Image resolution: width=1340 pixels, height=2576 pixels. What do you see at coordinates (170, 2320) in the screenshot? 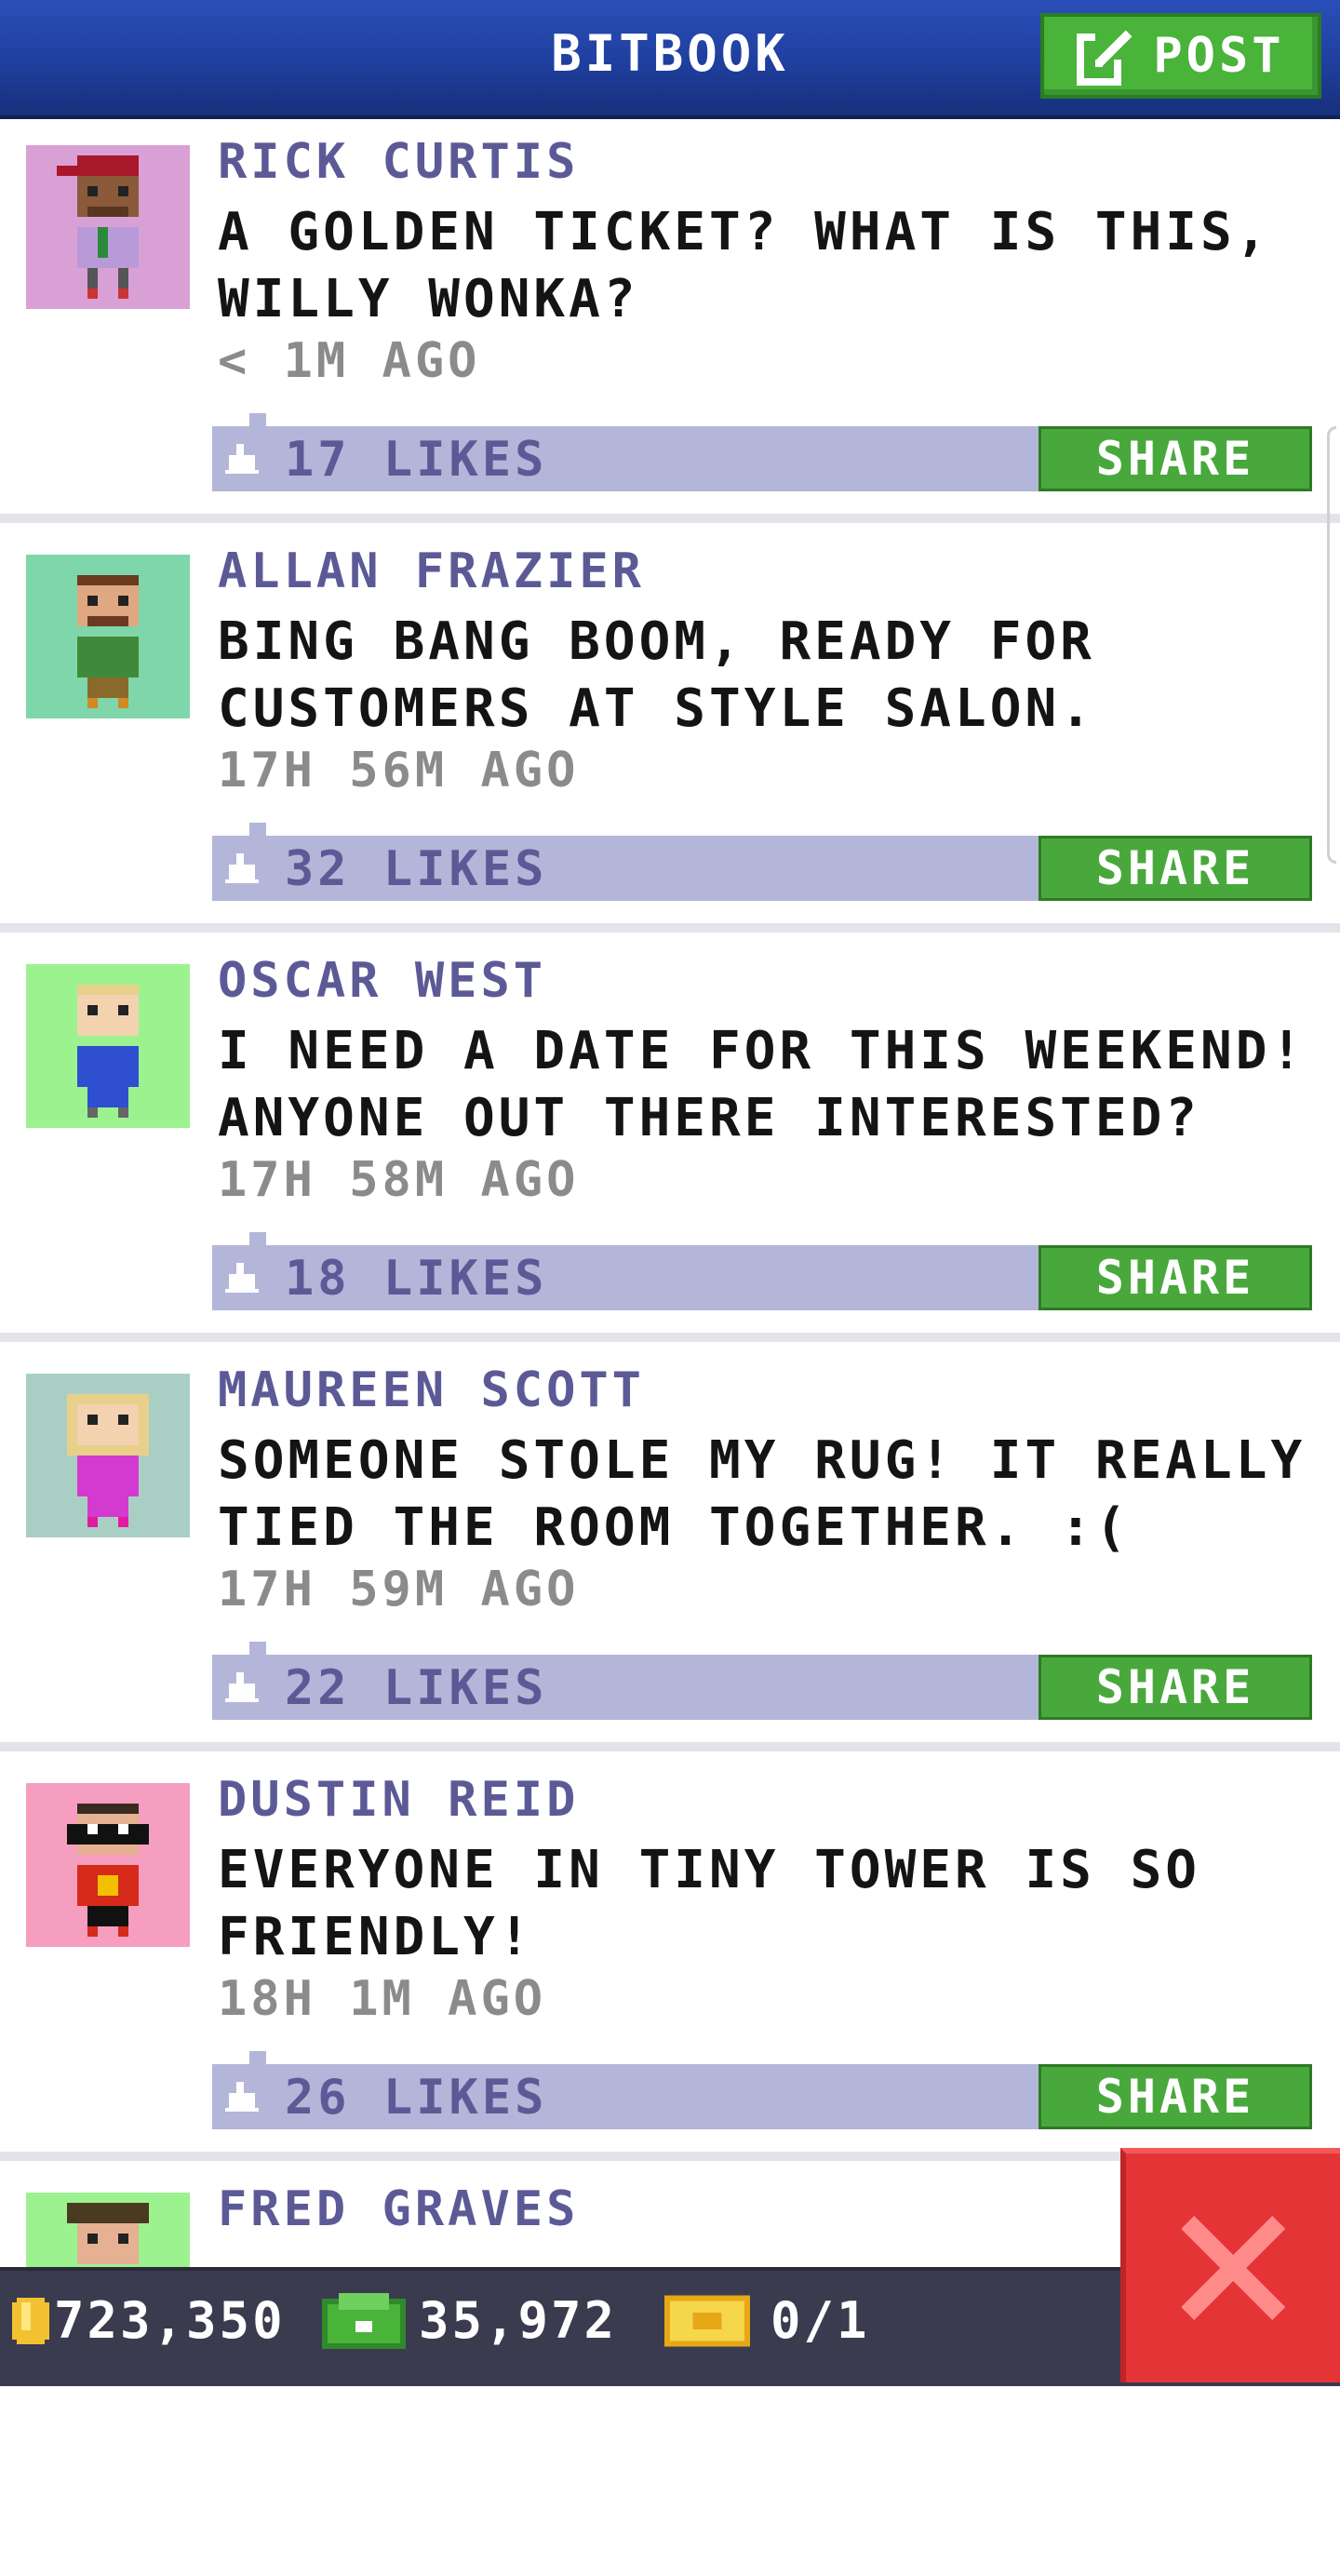
I see `coins-value: 723,350` at bounding box center [170, 2320].